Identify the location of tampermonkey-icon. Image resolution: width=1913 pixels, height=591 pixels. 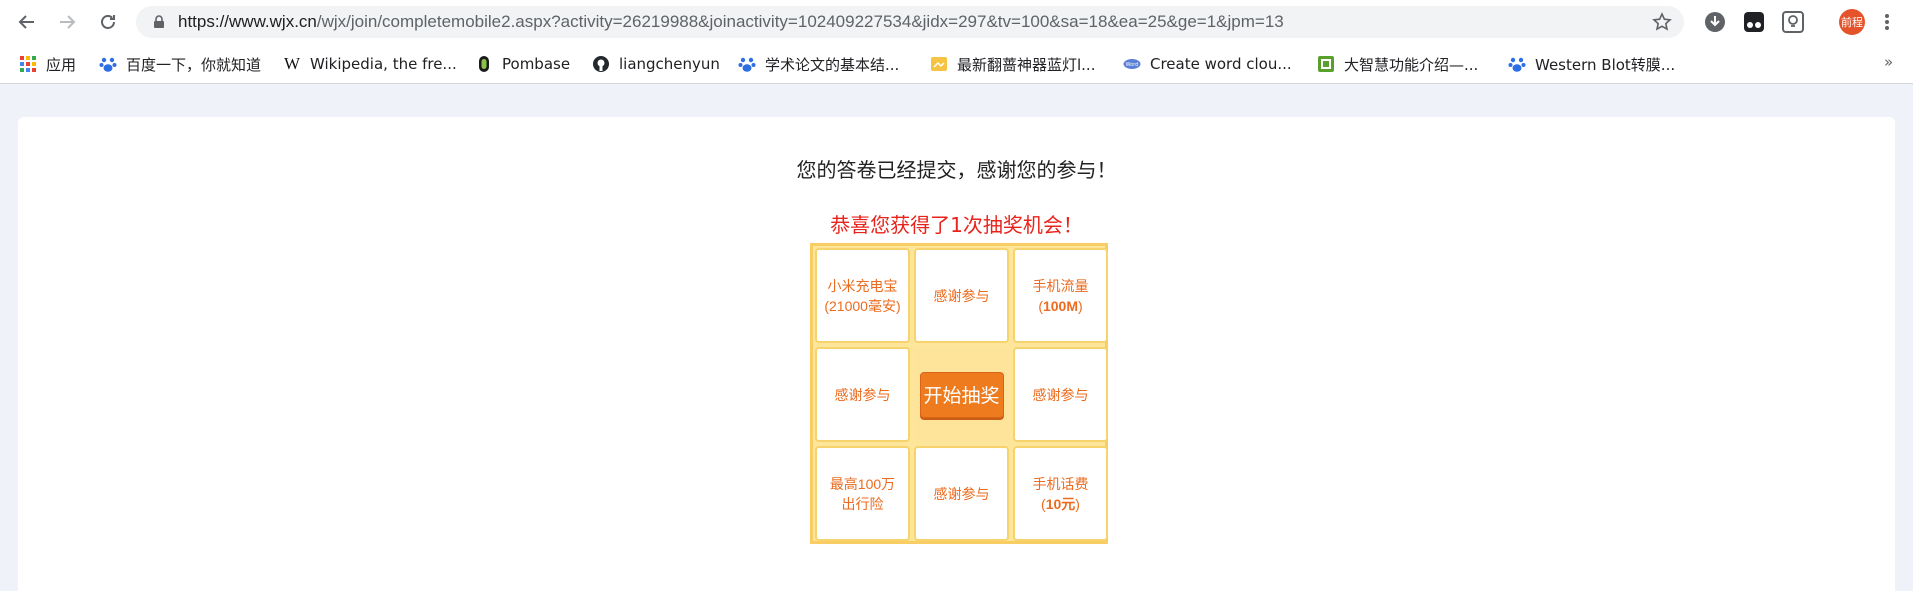
(1754, 22).